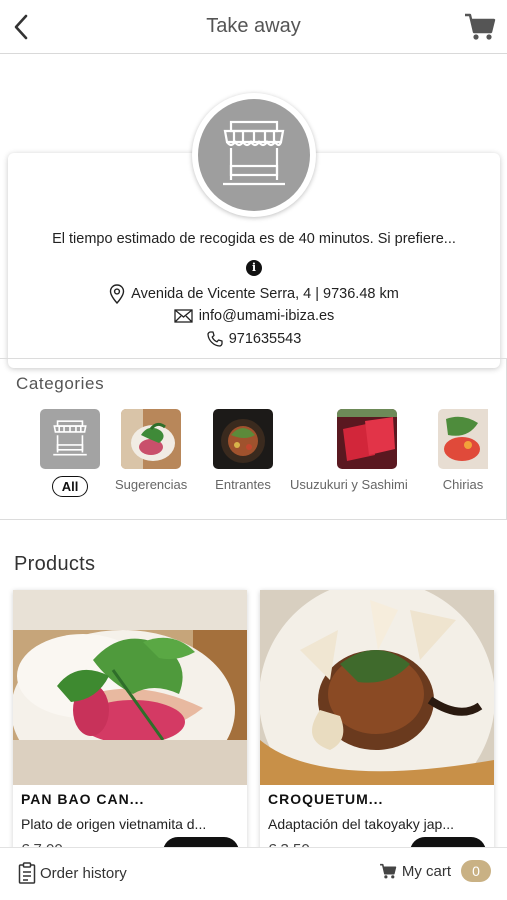 The width and height of the screenshot is (507, 900). Describe the element at coordinates (215, 339) in the screenshot. I see `phone-icon` at that location.